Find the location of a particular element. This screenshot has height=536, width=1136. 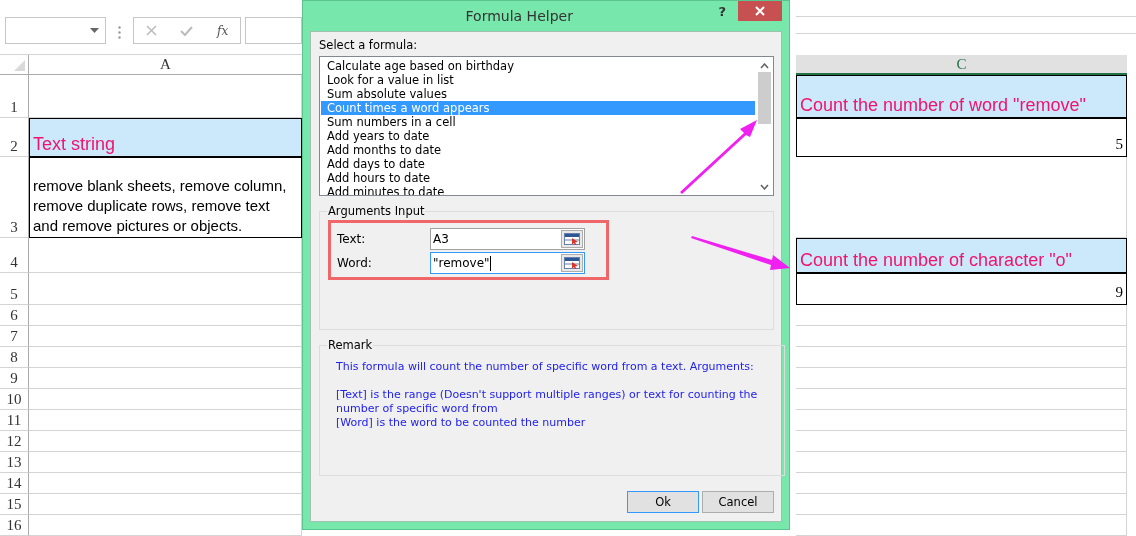

cell-heading: Count the number of character "o" is located at coordinates (961, 255).